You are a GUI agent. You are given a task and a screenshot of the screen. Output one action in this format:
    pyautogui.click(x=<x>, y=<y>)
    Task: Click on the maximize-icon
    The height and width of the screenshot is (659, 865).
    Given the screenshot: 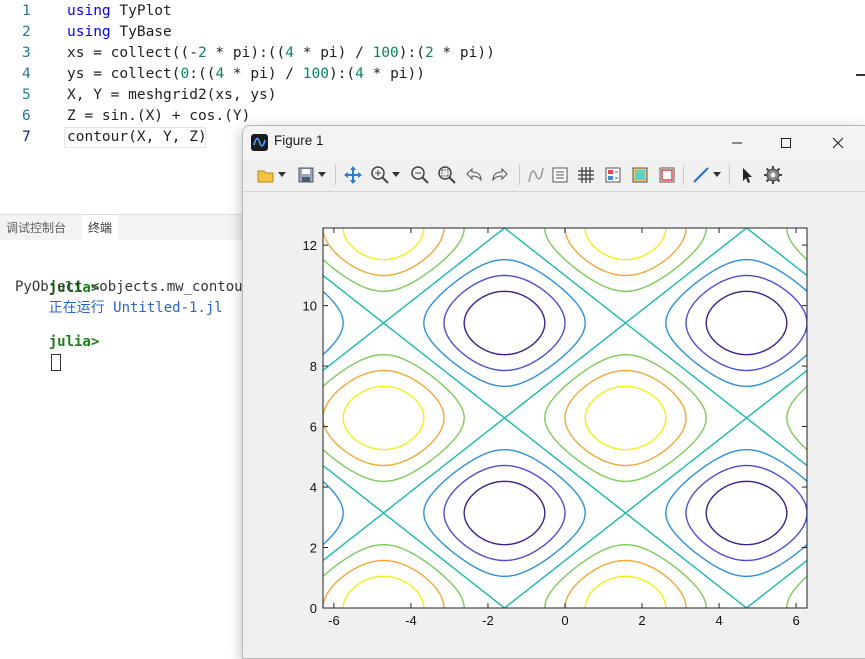 What is the action you would take?
    pyautogui.click(x=786, y=142)
    